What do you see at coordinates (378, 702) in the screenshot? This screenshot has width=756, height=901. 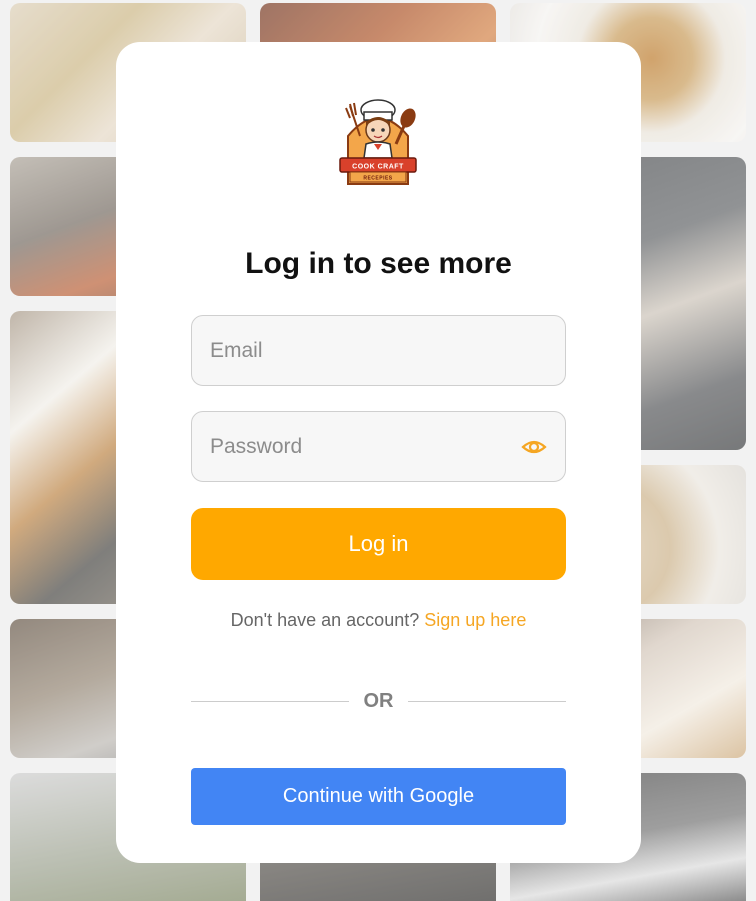 I see `or-divider: OR` at bounding box center [378, 702].